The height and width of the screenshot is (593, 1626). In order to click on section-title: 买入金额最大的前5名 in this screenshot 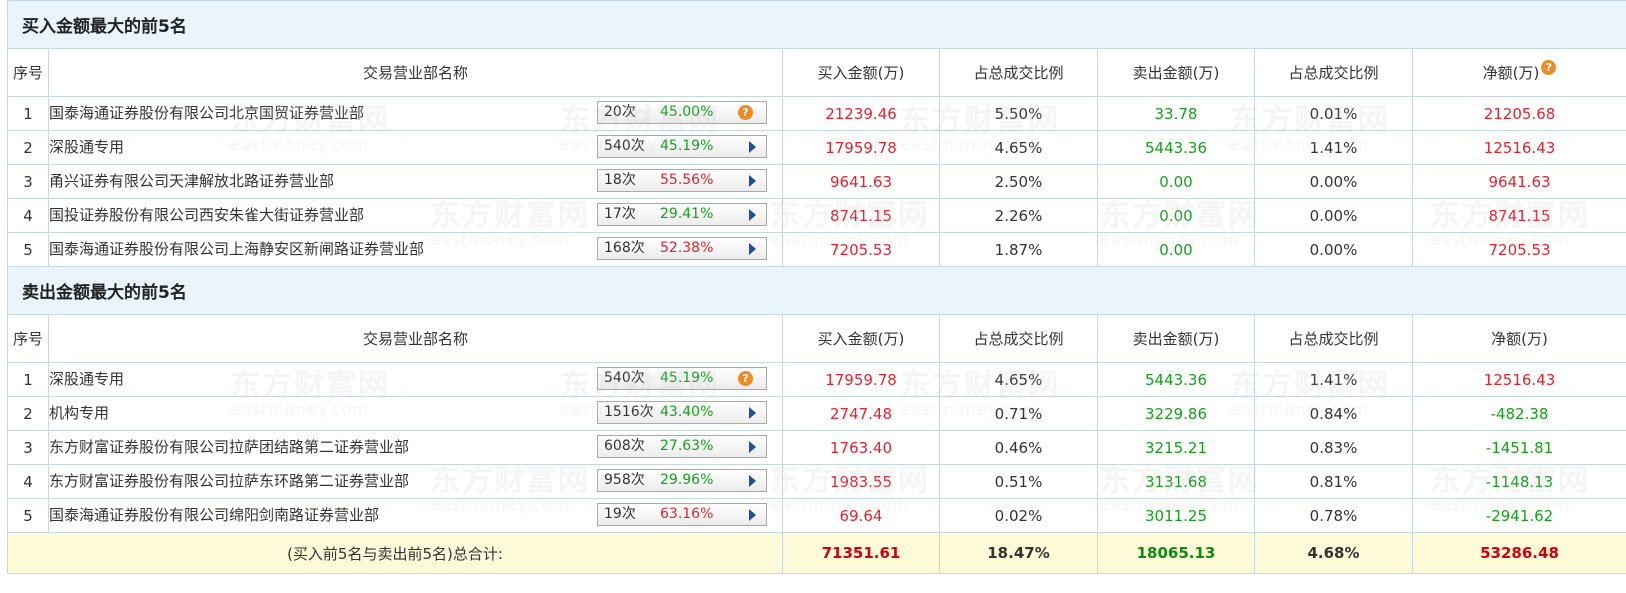, I will do `click(816, 24)`.